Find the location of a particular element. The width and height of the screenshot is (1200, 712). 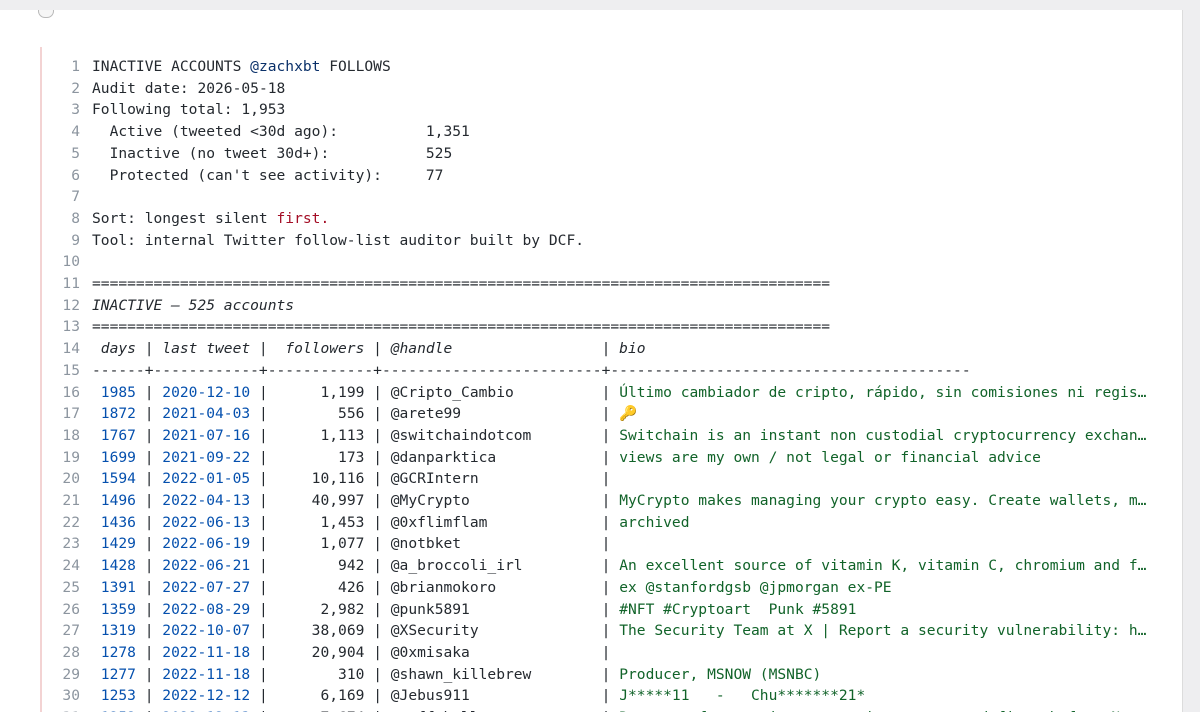

cell-handle: @MyCrypto is located at coordinates (491, 500).